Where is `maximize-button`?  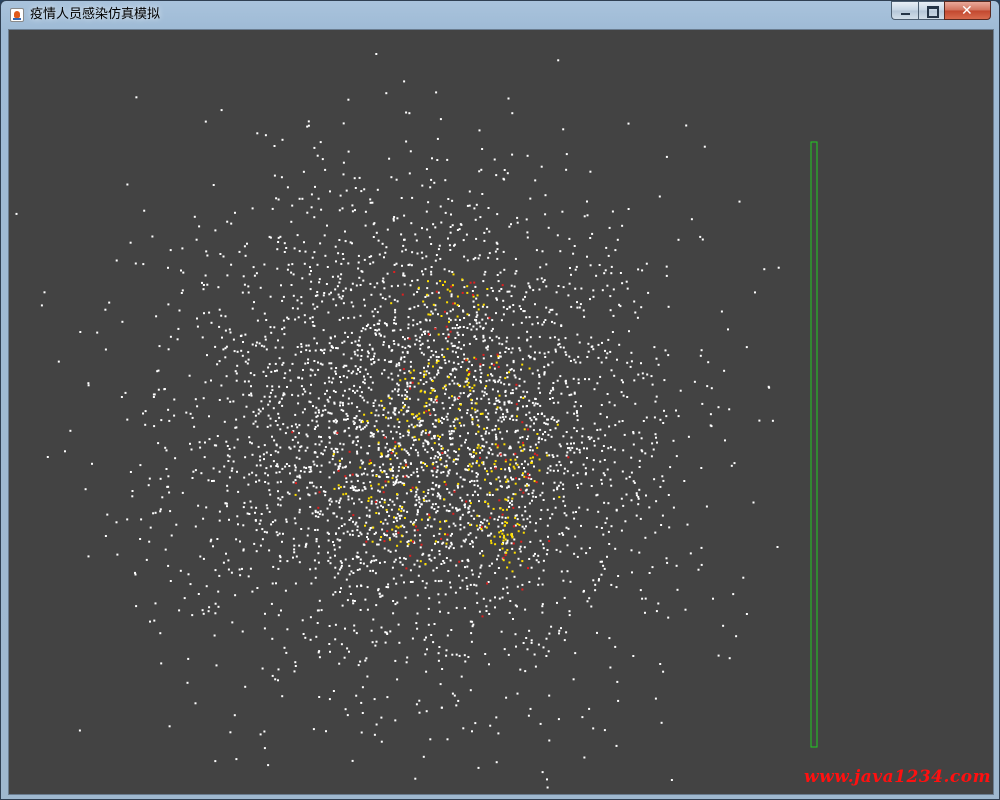 maximize-button is located at coordinates (931, 10).